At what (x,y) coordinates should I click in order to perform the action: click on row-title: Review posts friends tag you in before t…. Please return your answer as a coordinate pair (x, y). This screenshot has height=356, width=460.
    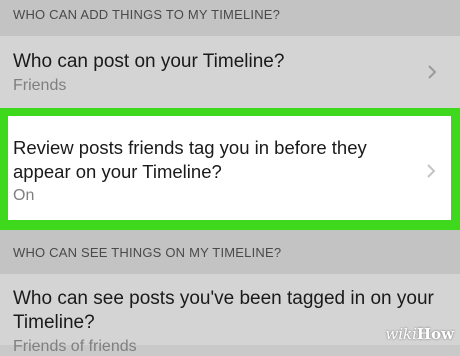
    Looking at the image, I should click on (190, 159).